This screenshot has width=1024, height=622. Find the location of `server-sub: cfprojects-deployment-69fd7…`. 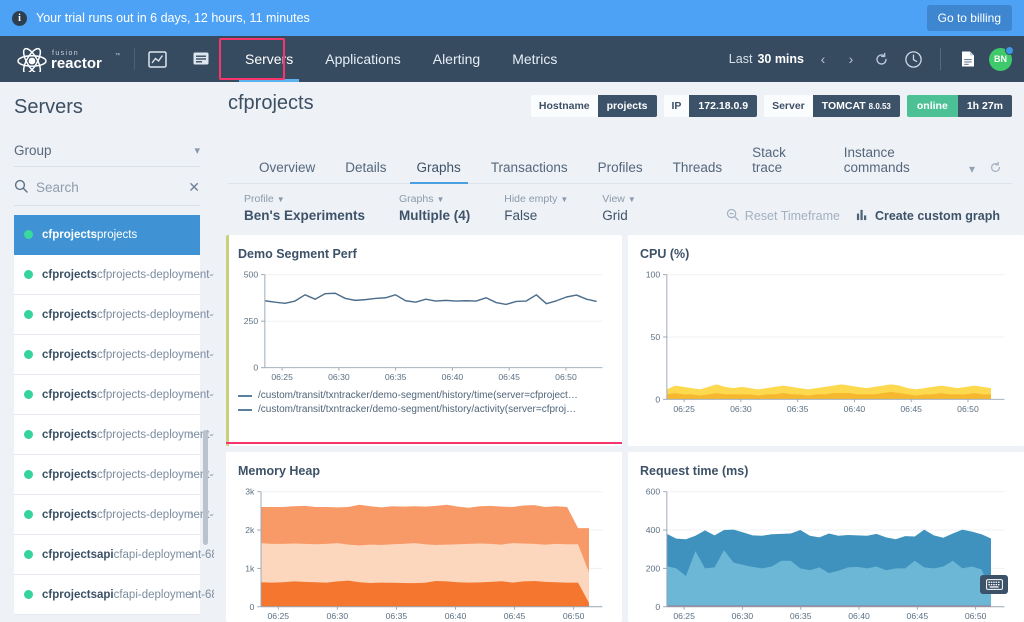

server-sub: cfprojects-deployment-69fd7… is located at coordinates (155, 355).